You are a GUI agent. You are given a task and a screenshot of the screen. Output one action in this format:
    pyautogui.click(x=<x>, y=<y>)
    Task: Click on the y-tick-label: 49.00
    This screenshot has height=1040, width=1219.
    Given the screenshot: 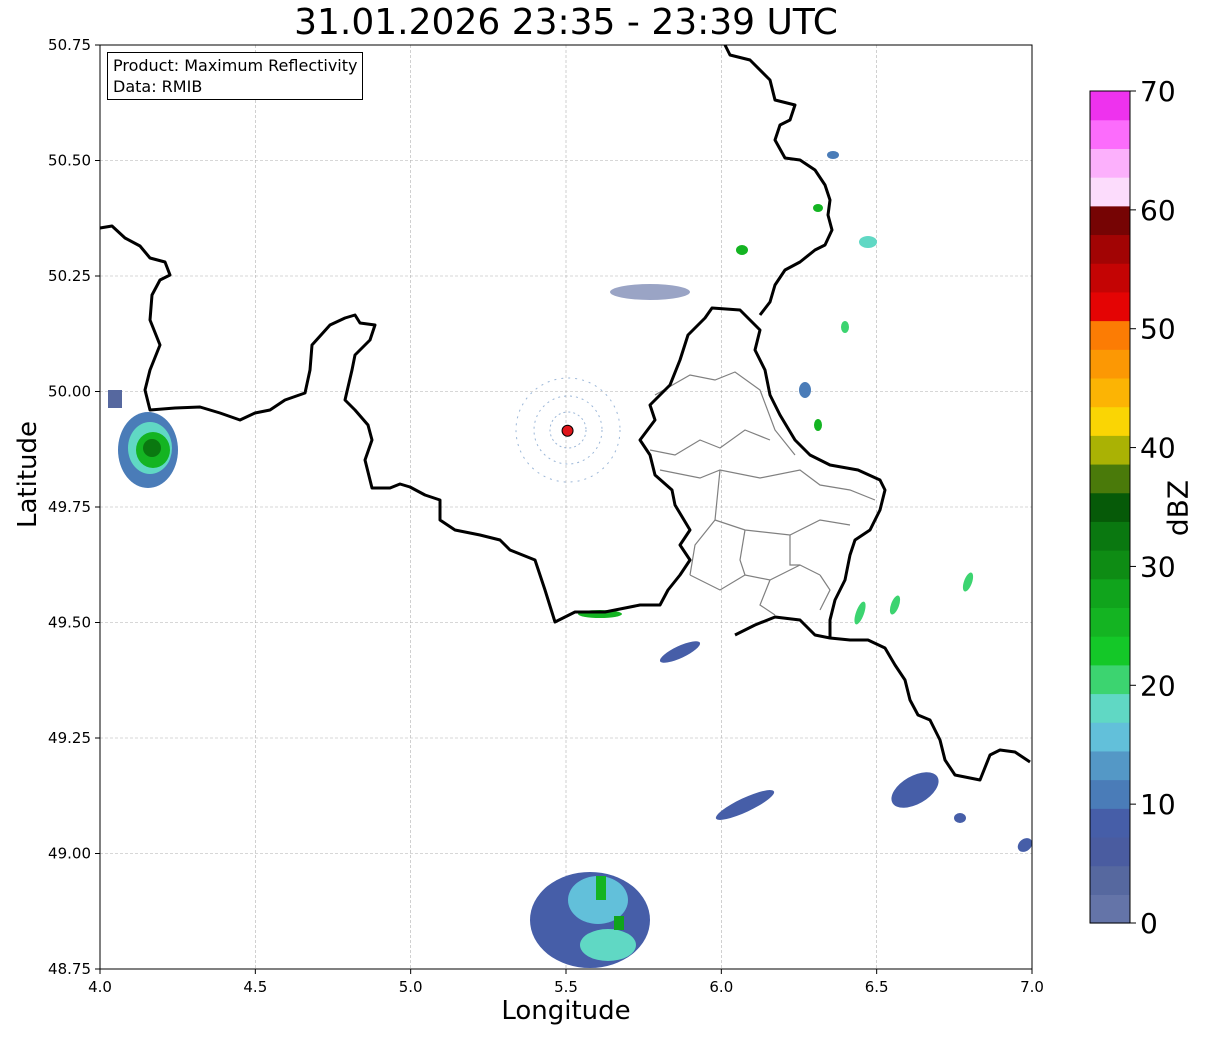 What is the action you would take?
    pyautogui.click(x=69, y=854)
    